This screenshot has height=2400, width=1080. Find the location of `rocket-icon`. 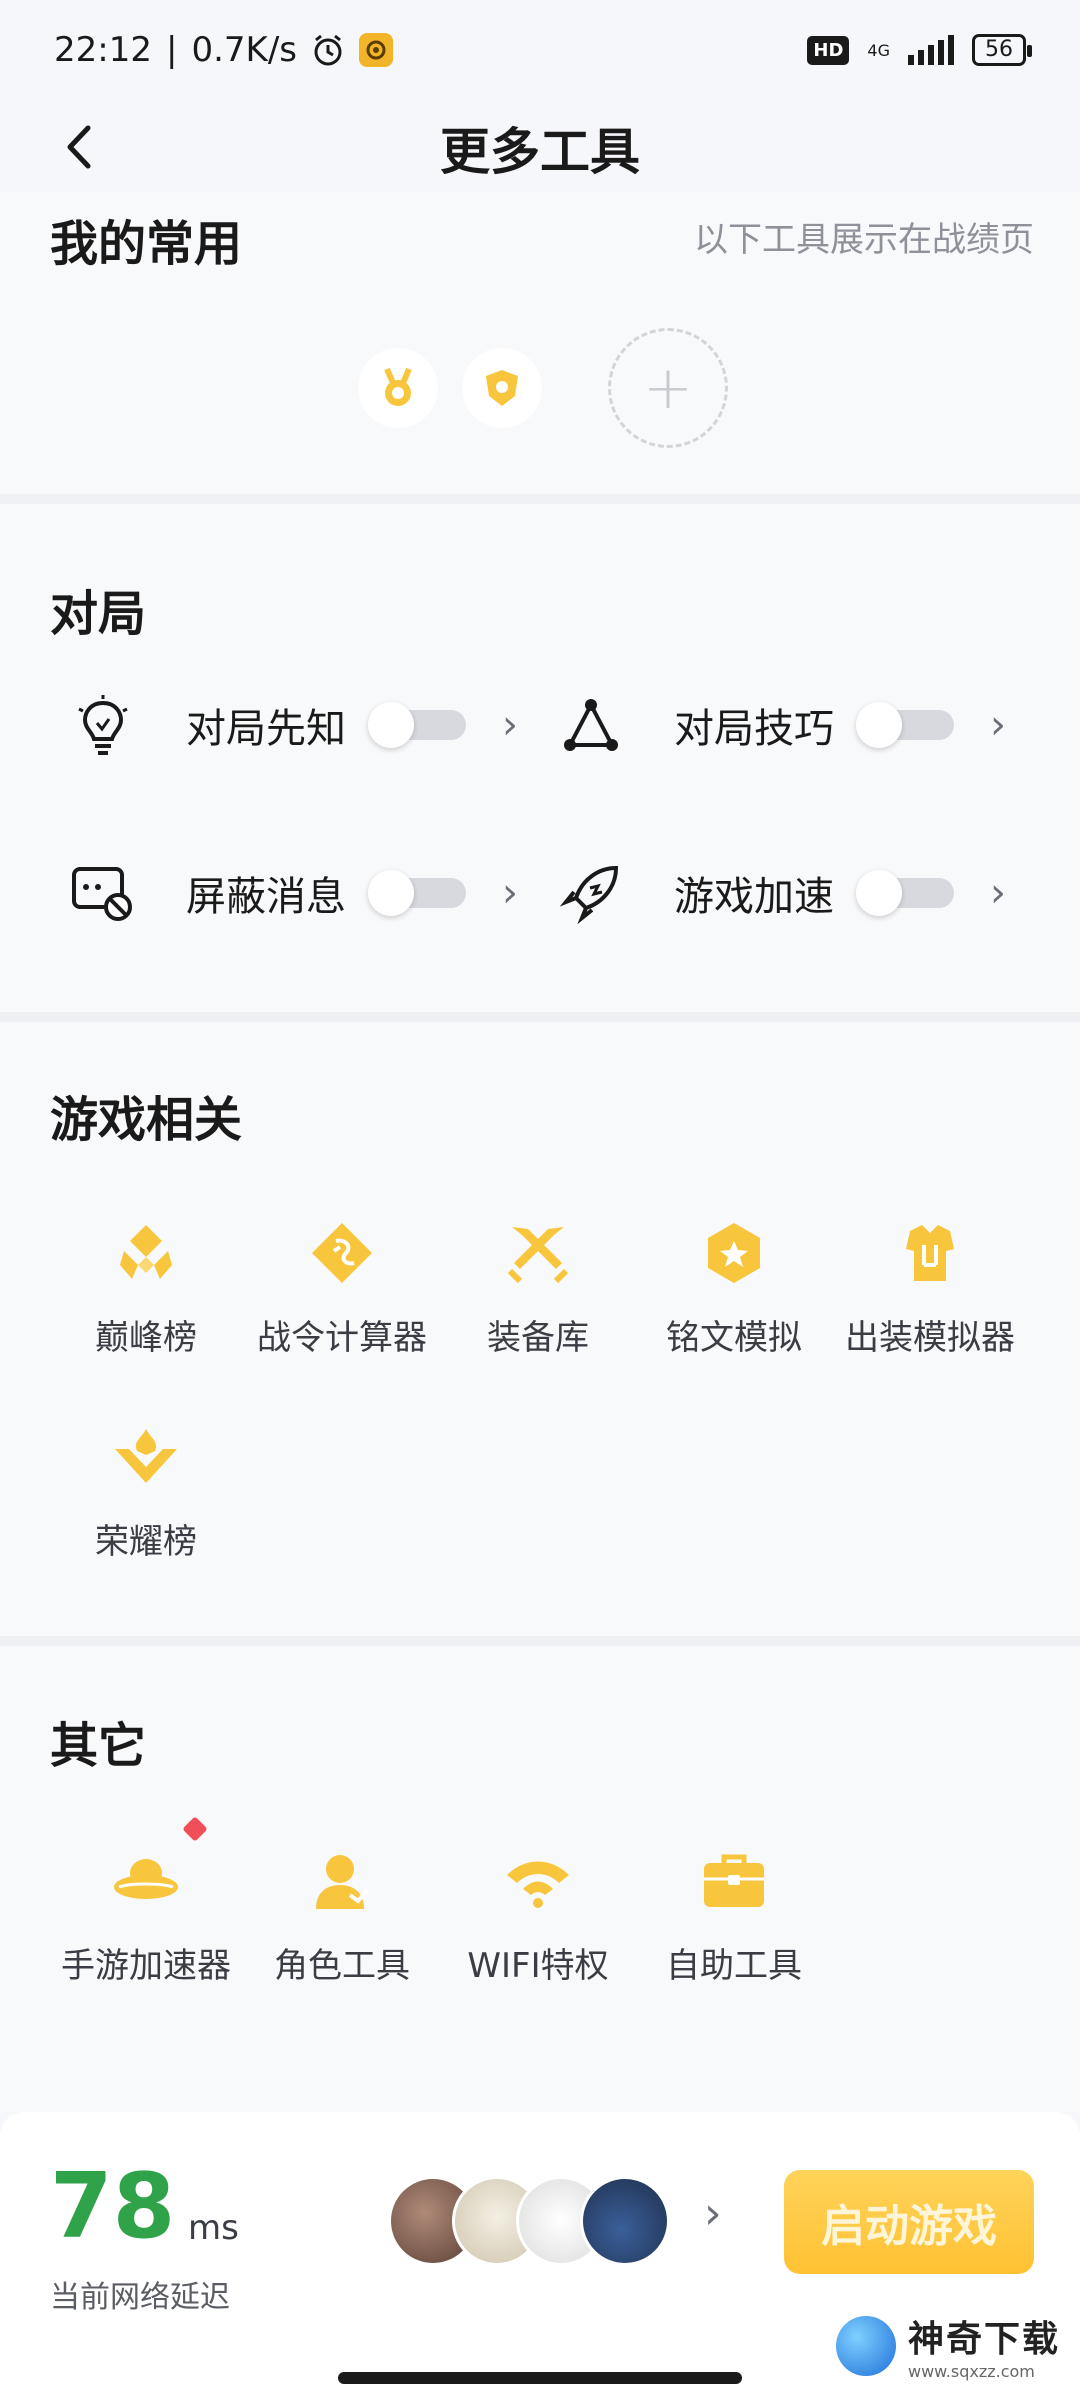

rocket-icon is located at coordinates (591, 893).